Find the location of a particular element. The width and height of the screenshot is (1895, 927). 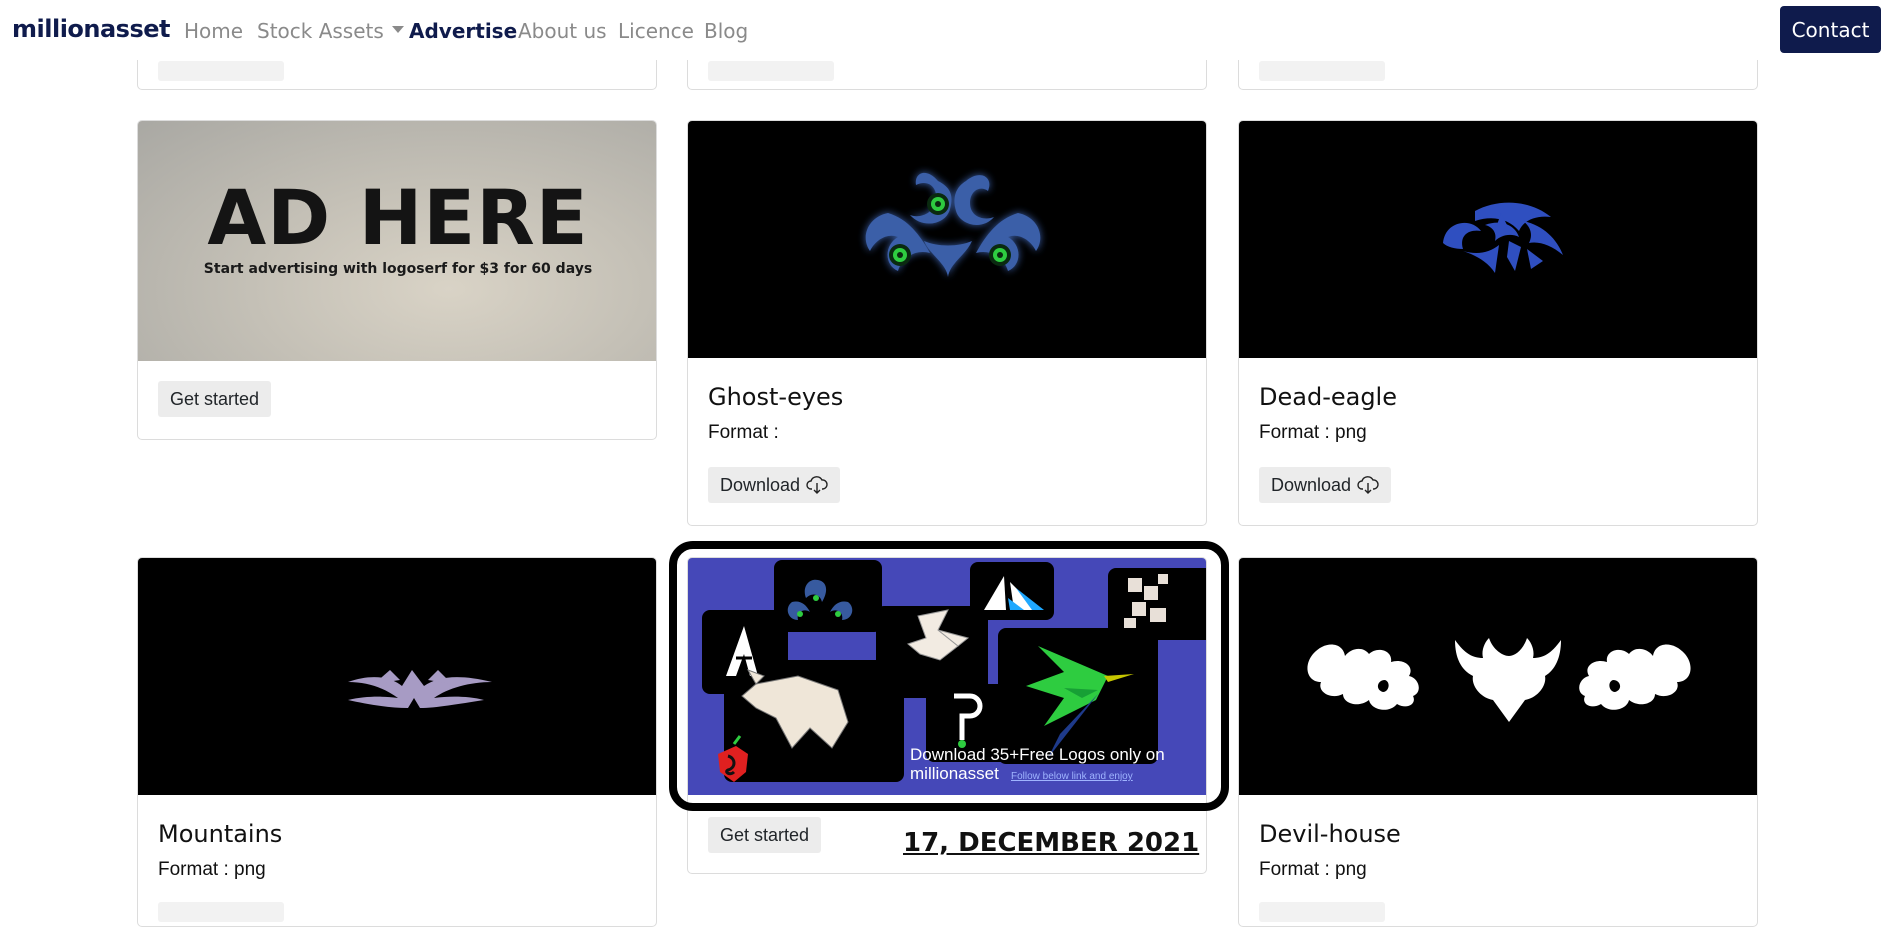

asset-title: Devil-house is located at coordinates (1330, 834).